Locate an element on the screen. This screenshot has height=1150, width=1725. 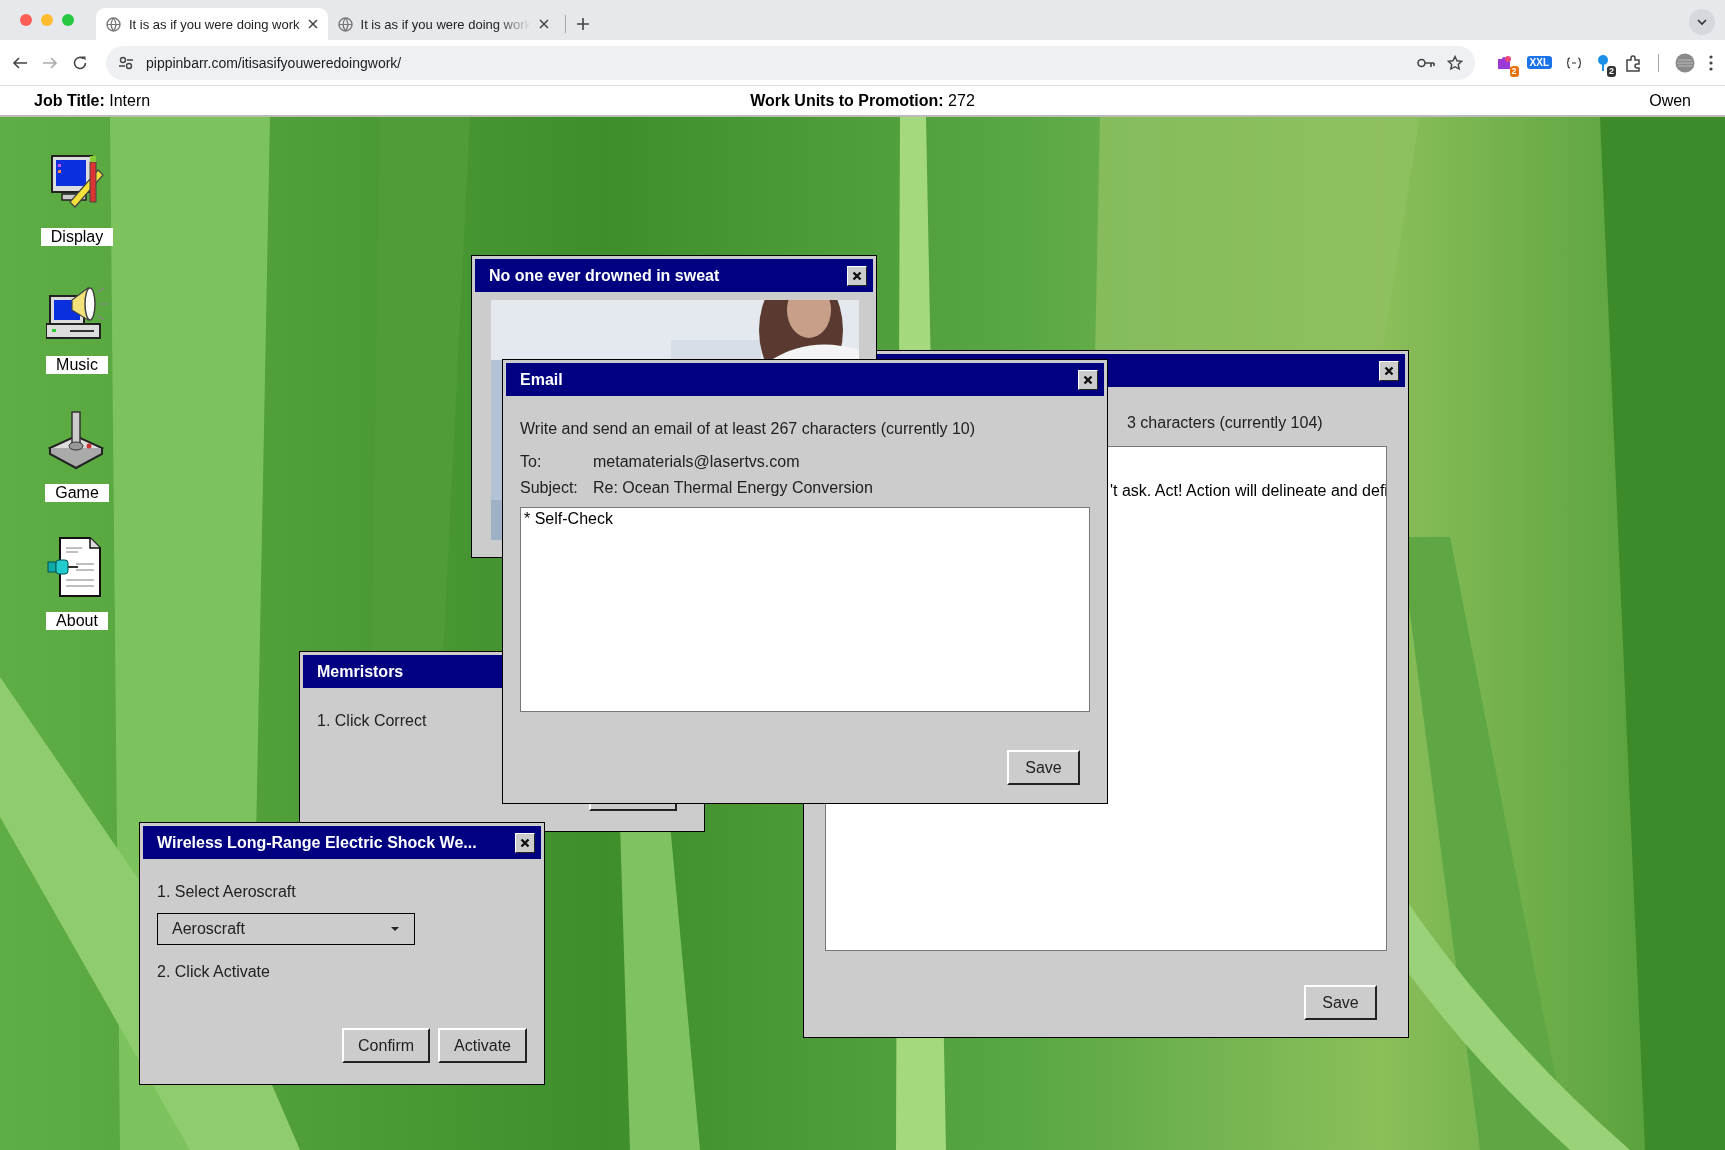
pin-icon is located at coordinates (1603, 62).